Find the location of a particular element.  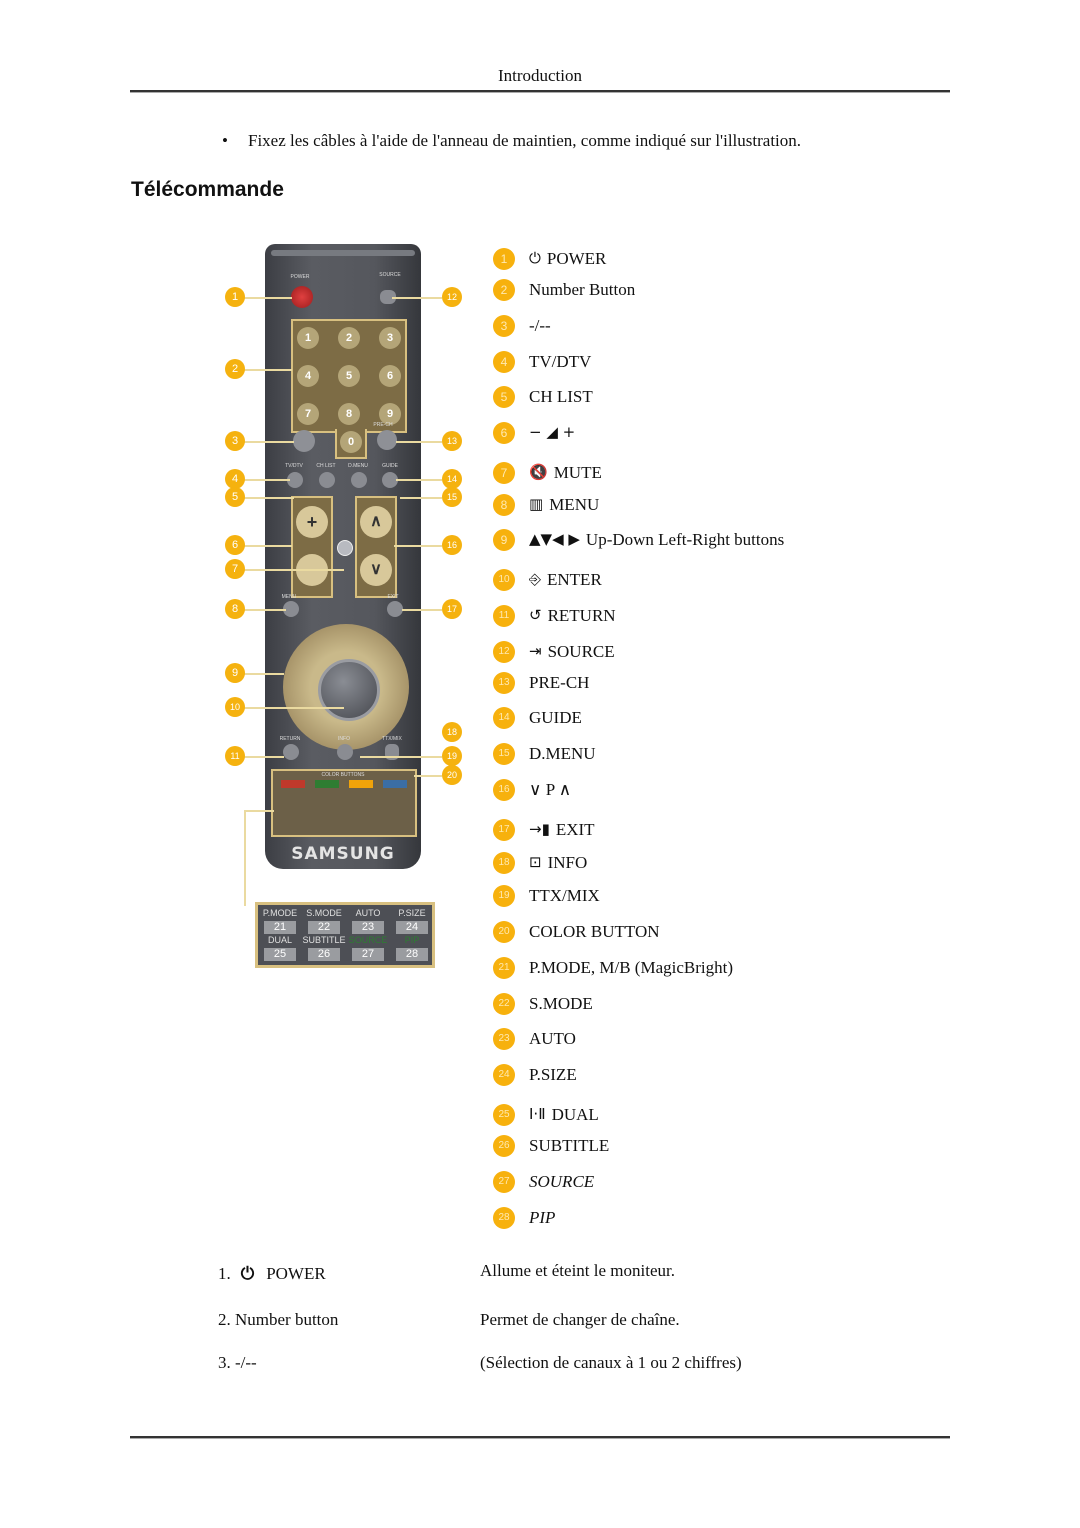

remote-num-button: 4 is located at coordinates (308, 376).